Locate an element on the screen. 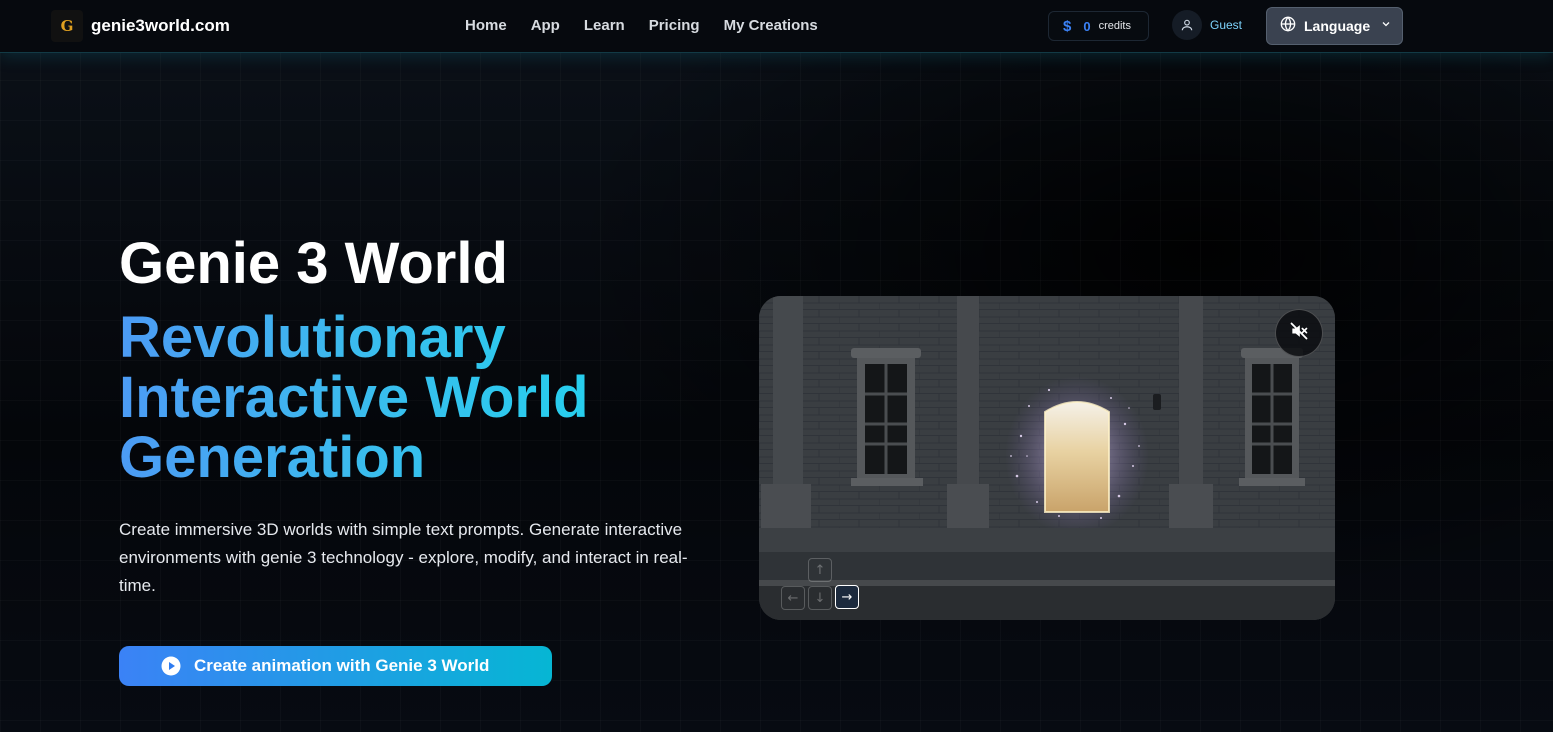 The height and width of the screenshot is (732, 1553). key-up-icon: ↑ is located at coordinates (820, 570).